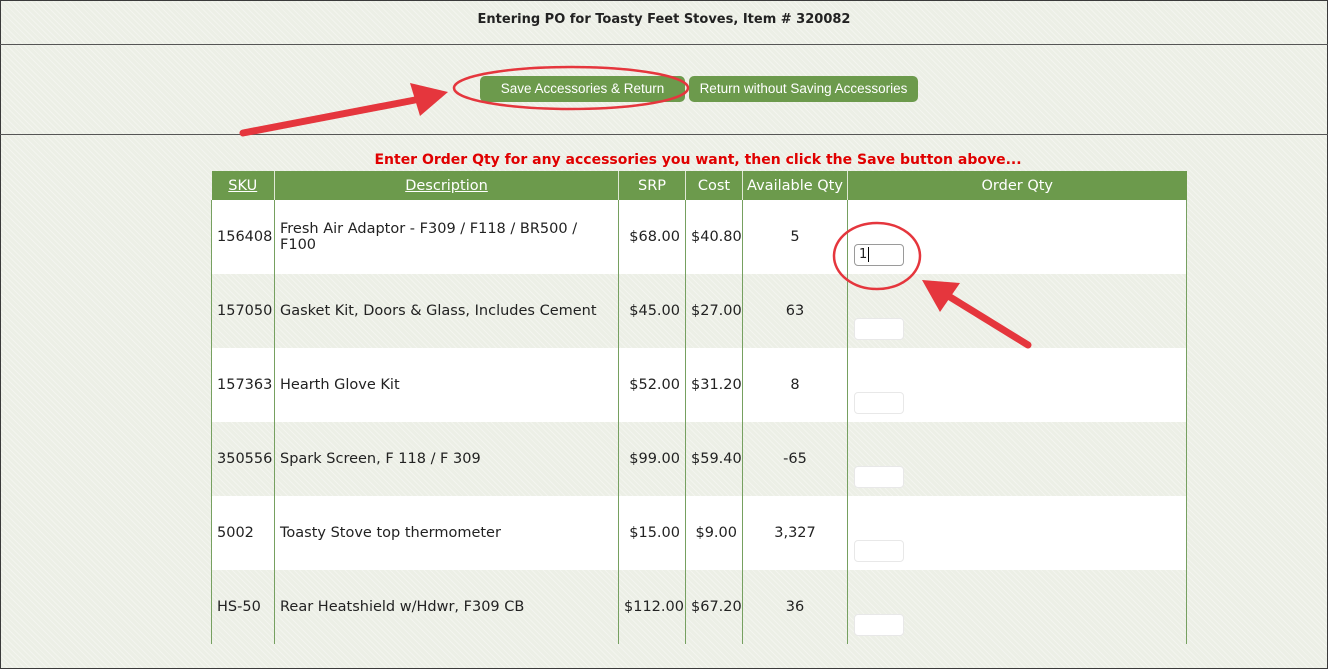  I want to click on sku-cell: 157363, so click(243, 385).